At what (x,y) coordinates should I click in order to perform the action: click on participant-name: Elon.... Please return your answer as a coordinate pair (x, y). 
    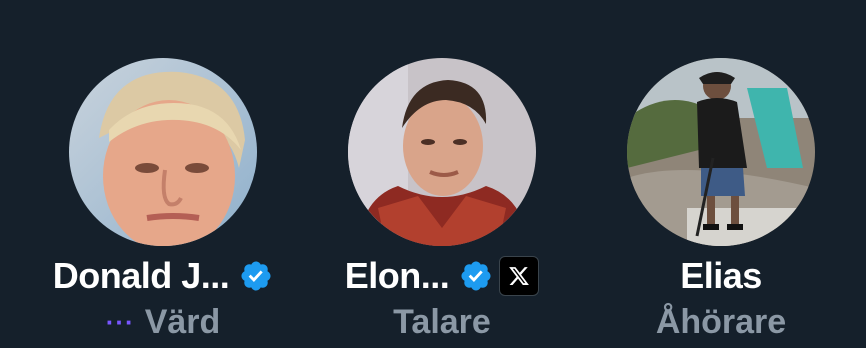
    Looking at the image, I should click on (397, 275).